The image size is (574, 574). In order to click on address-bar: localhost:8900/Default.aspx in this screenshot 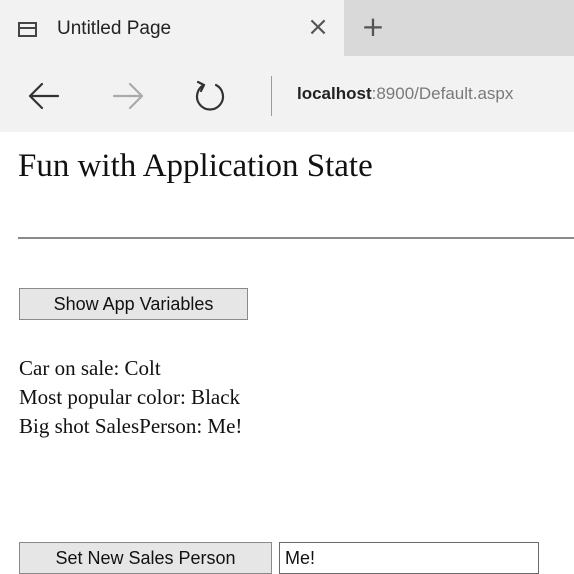, I will do `click(405, 94)`.